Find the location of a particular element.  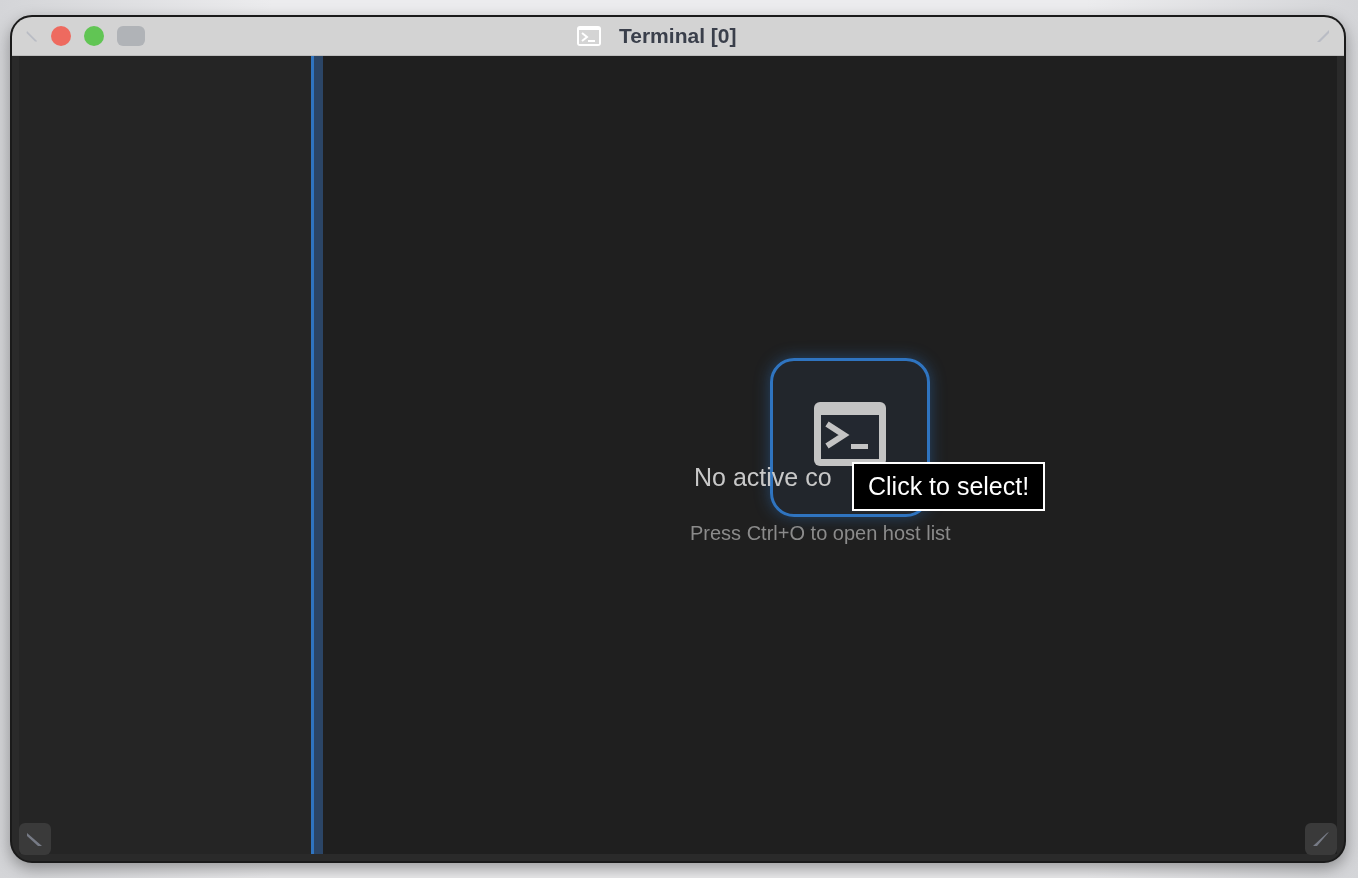

empty-state-hint: Press Ctrl+O to open host list is located at coordinates (820, 533).